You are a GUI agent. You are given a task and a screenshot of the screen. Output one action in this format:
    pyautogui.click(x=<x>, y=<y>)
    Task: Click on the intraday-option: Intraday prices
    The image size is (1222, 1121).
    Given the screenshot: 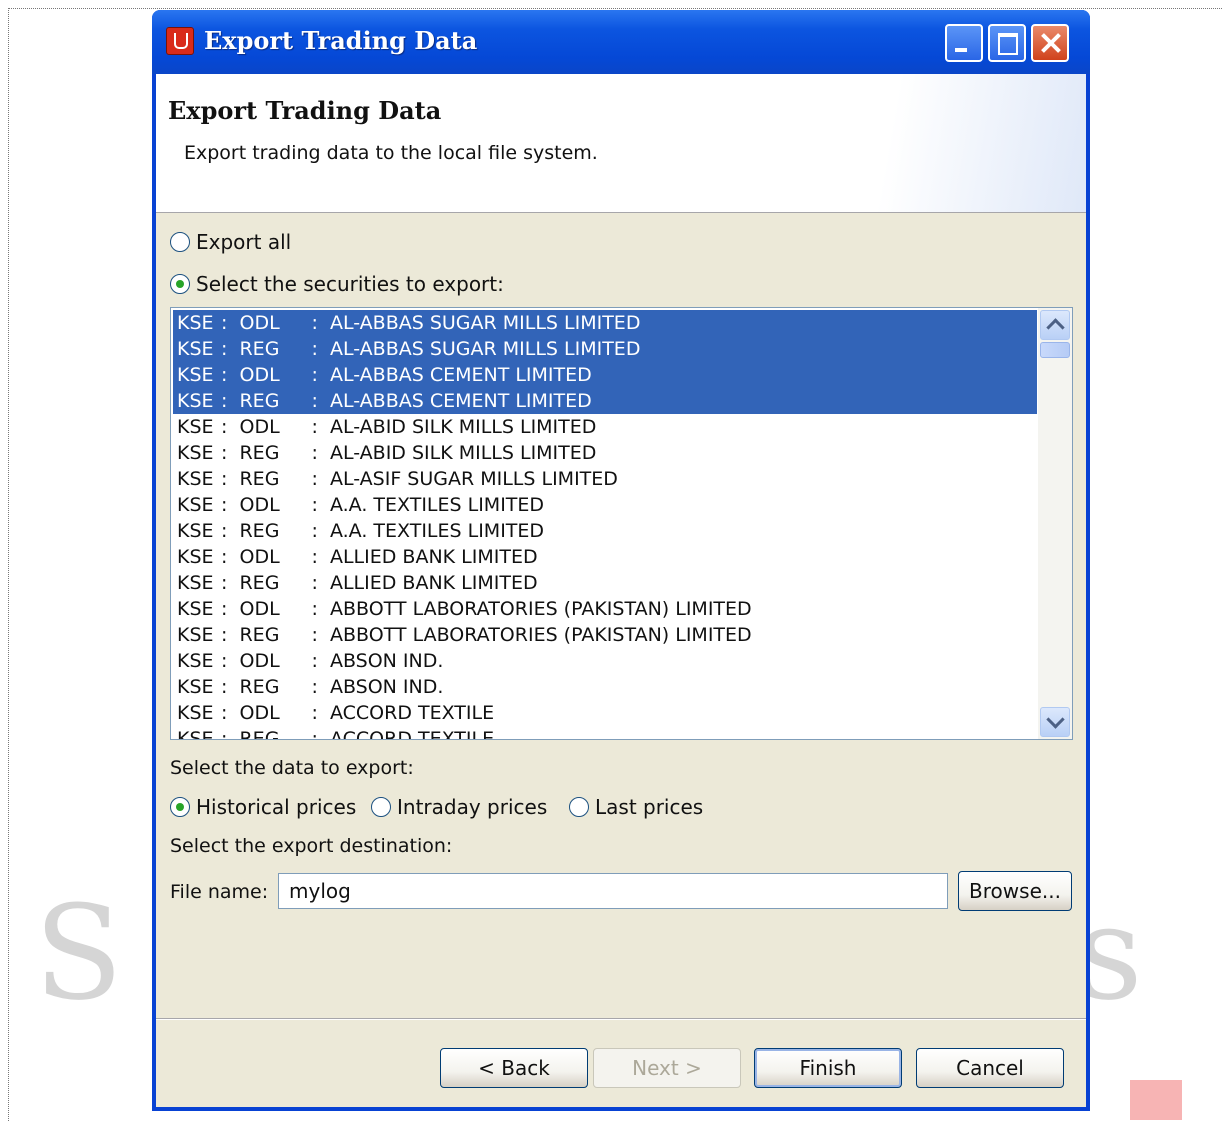 What is the action you would take?
    pyautogui.click(x=459, y=807)
    